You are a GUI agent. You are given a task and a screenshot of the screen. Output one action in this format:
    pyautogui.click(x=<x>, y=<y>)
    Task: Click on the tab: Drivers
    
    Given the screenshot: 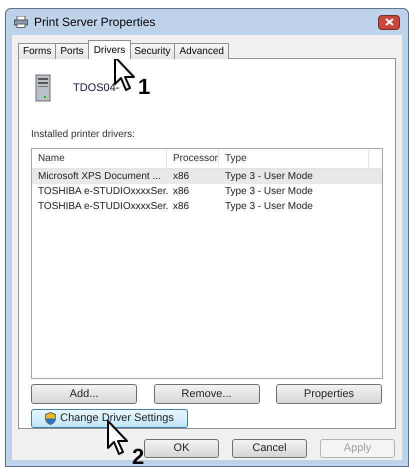 What is the action you would take?
    pyautogui.click(x=110, y=49)
    